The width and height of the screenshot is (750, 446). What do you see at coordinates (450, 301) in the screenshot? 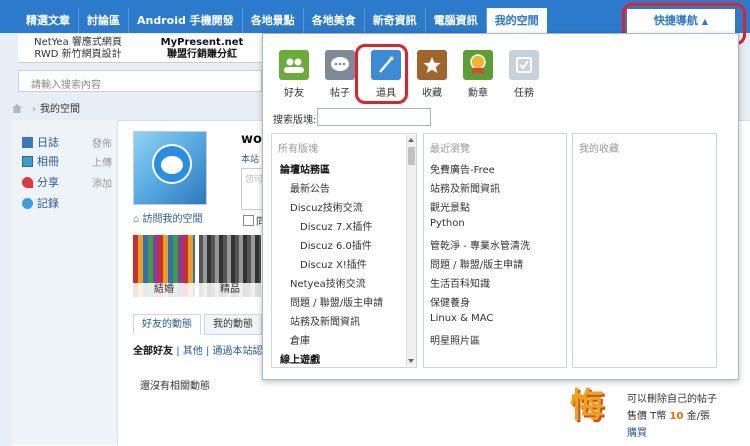
I see `recent-item: 保健養身` at bounding box center [450, 301].